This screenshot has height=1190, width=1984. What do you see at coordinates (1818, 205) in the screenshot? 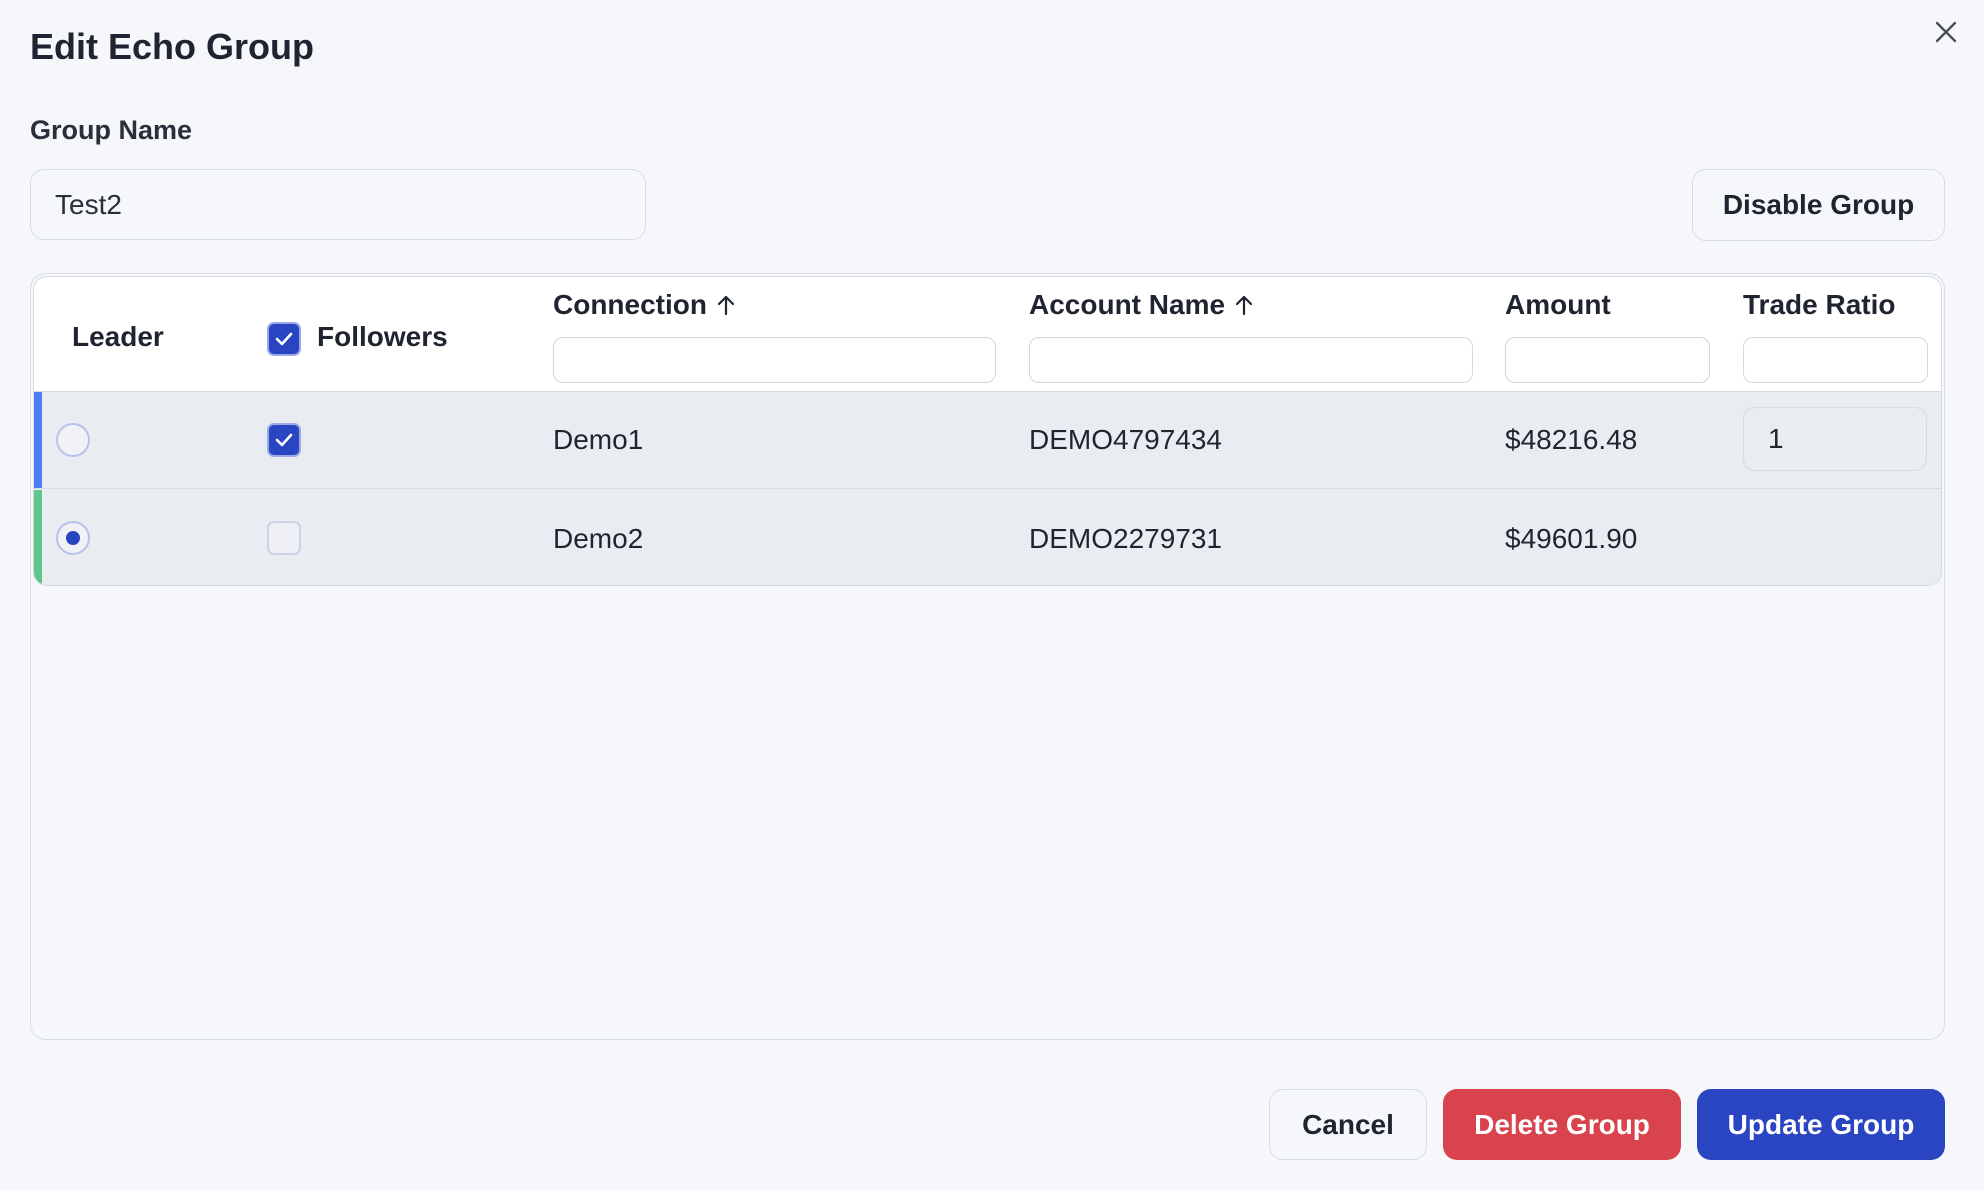
I see `disable-group-button: Disable Group` at bounding box center [1818, 205].